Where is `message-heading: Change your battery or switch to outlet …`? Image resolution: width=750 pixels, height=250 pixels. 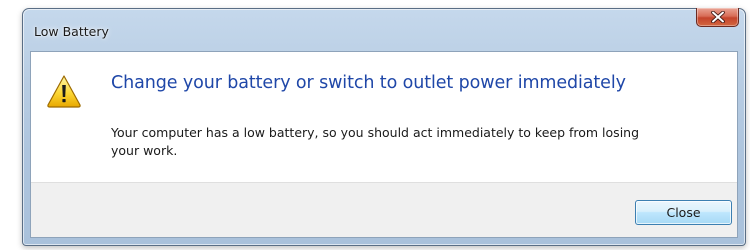 message-heading: Change your battery or switch to outlet … is located at coordinates (368, 83).